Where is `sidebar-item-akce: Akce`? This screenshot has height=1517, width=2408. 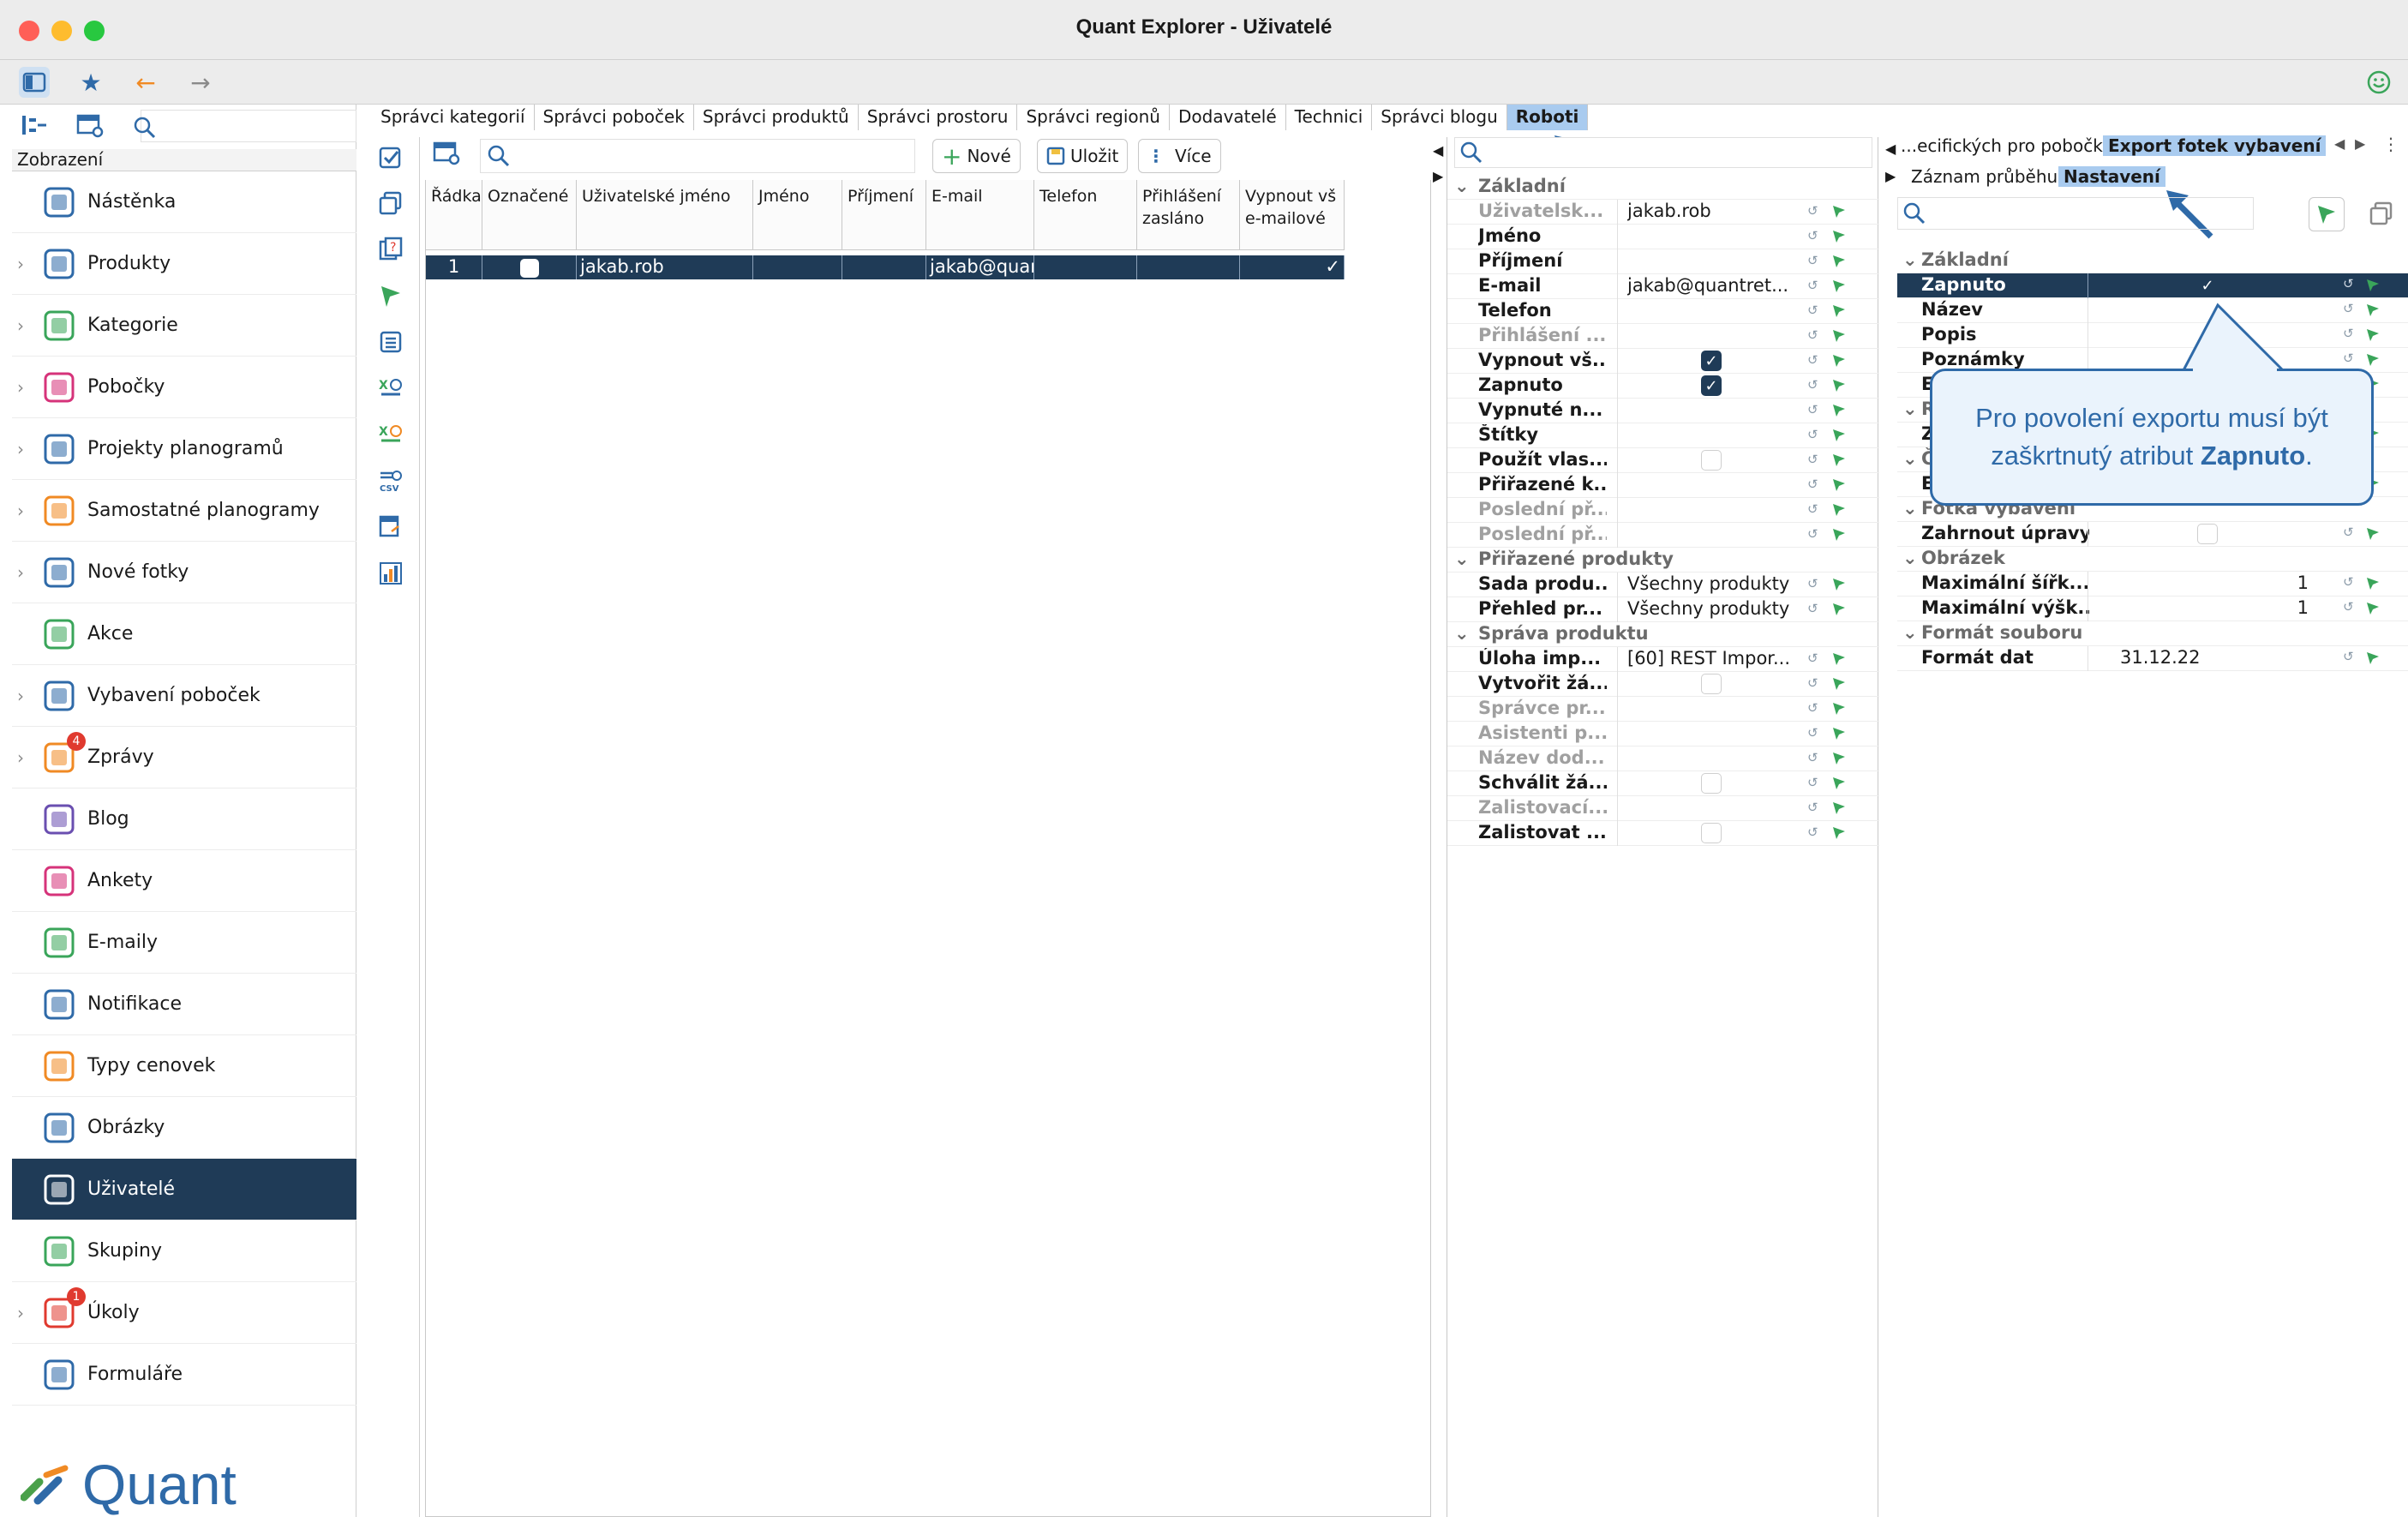 sidebar-item-akce: Akce is located at coordinates (184, 634).